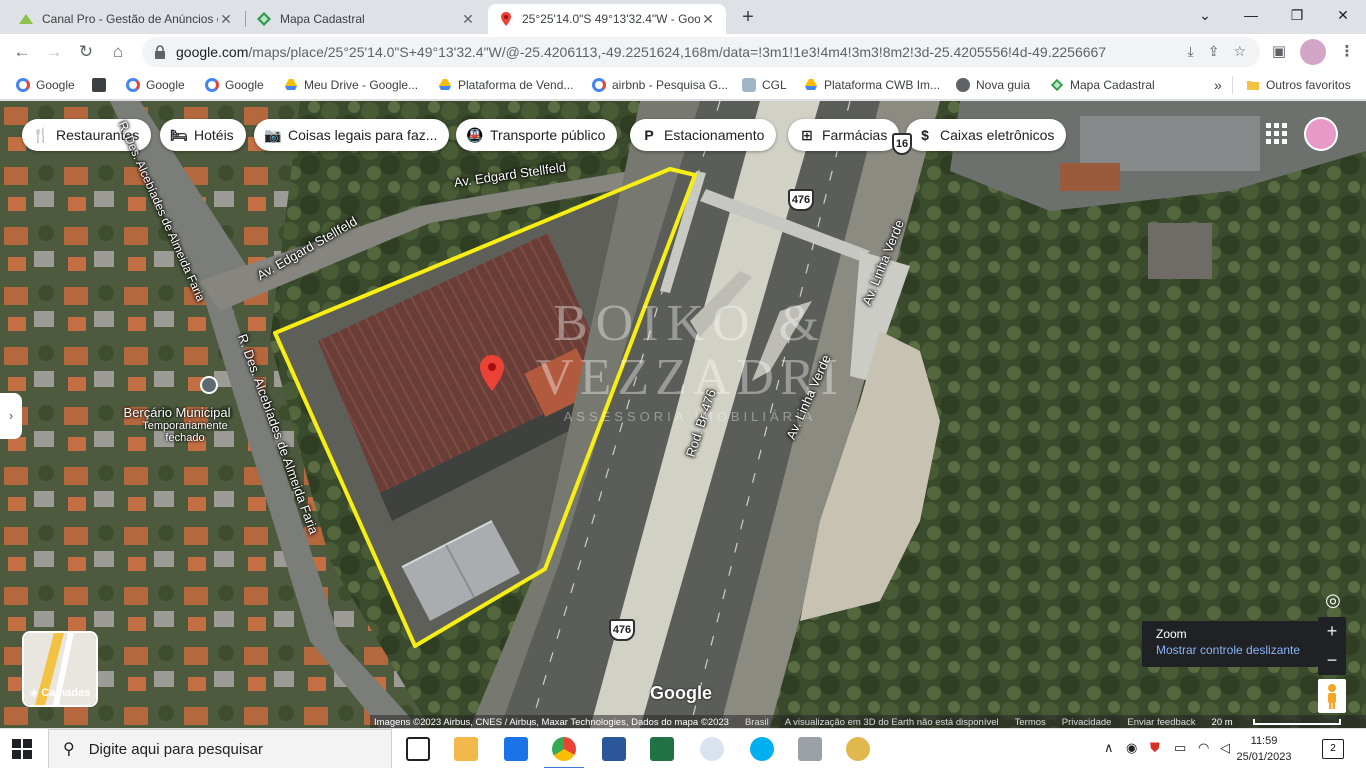 This screenshot has width=1366, height=768. I want to click on new-tab-button: +, so click(748, 18).